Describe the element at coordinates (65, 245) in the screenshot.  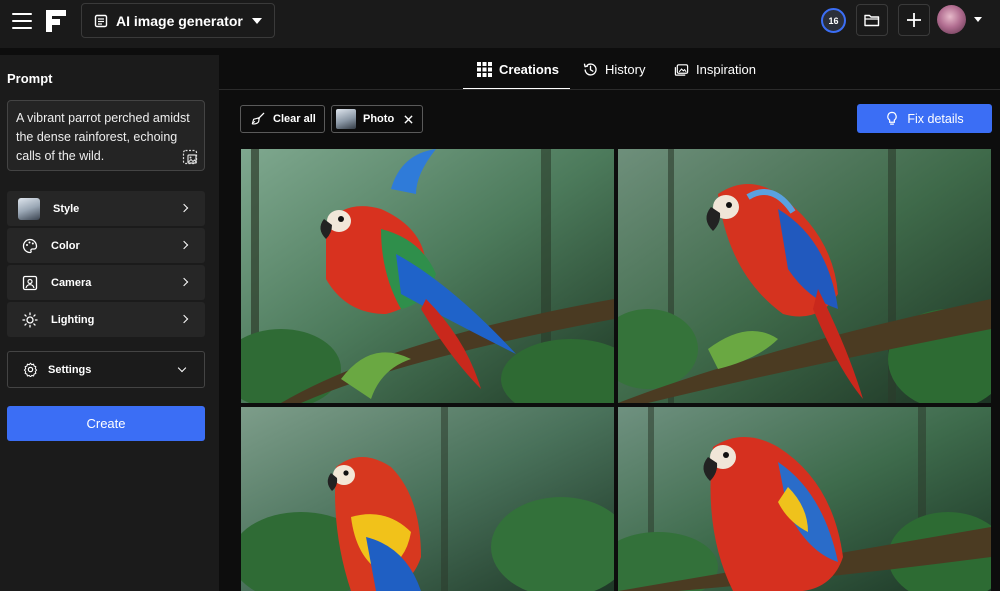
I see `color-label: Color` at that location.